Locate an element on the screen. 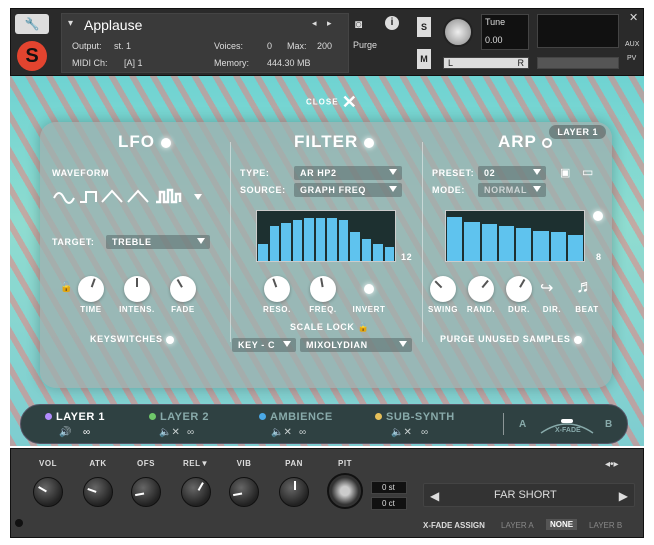  arp-steps-value: 8 is located at coordinates (599, 257).